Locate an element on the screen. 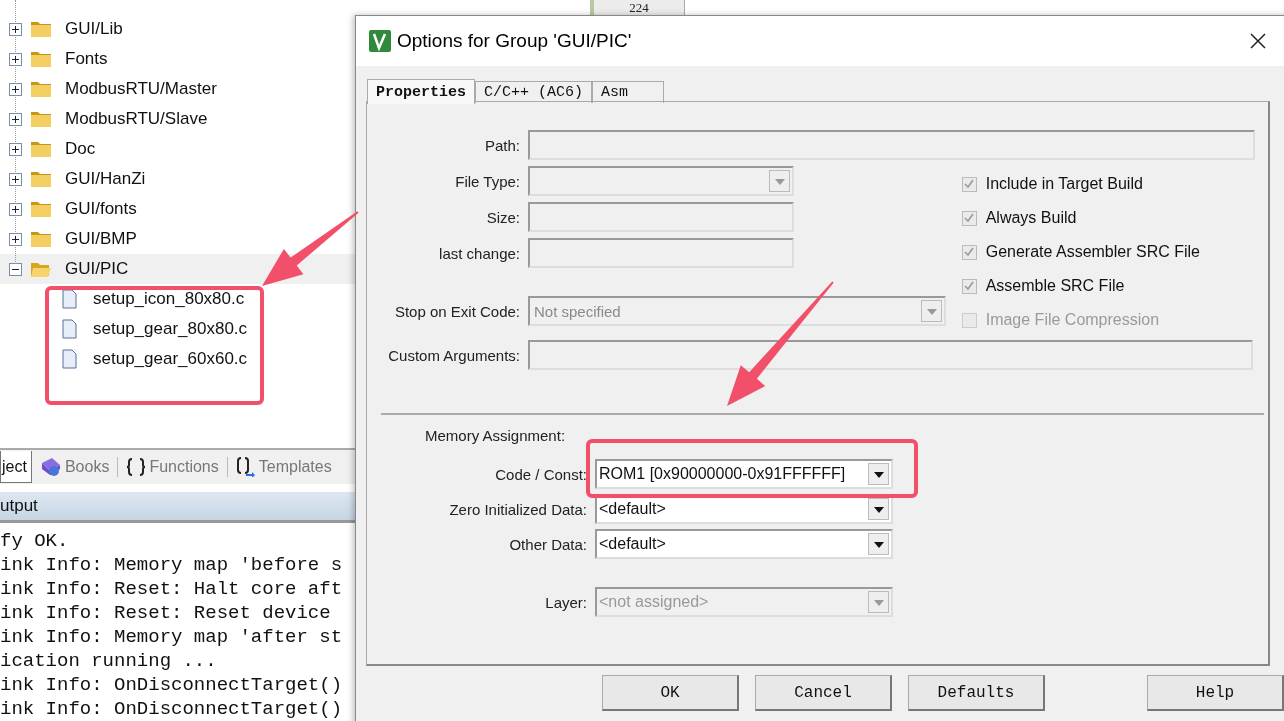  field-label: Path: is located at coordinates (501, 145).